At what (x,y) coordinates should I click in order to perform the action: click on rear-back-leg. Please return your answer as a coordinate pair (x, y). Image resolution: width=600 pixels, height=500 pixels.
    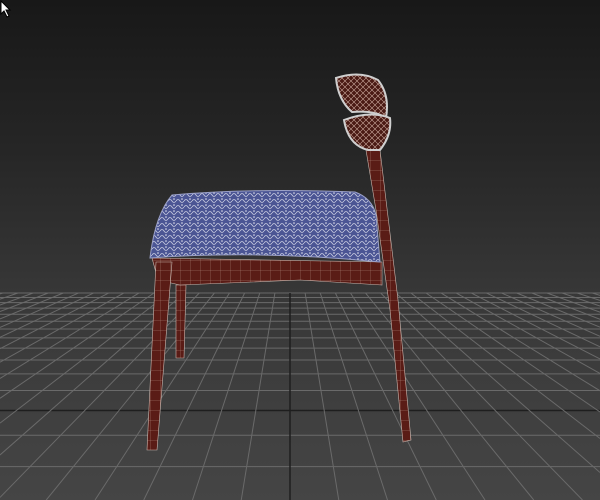
    Looking at the image, I should click on (181, 321).